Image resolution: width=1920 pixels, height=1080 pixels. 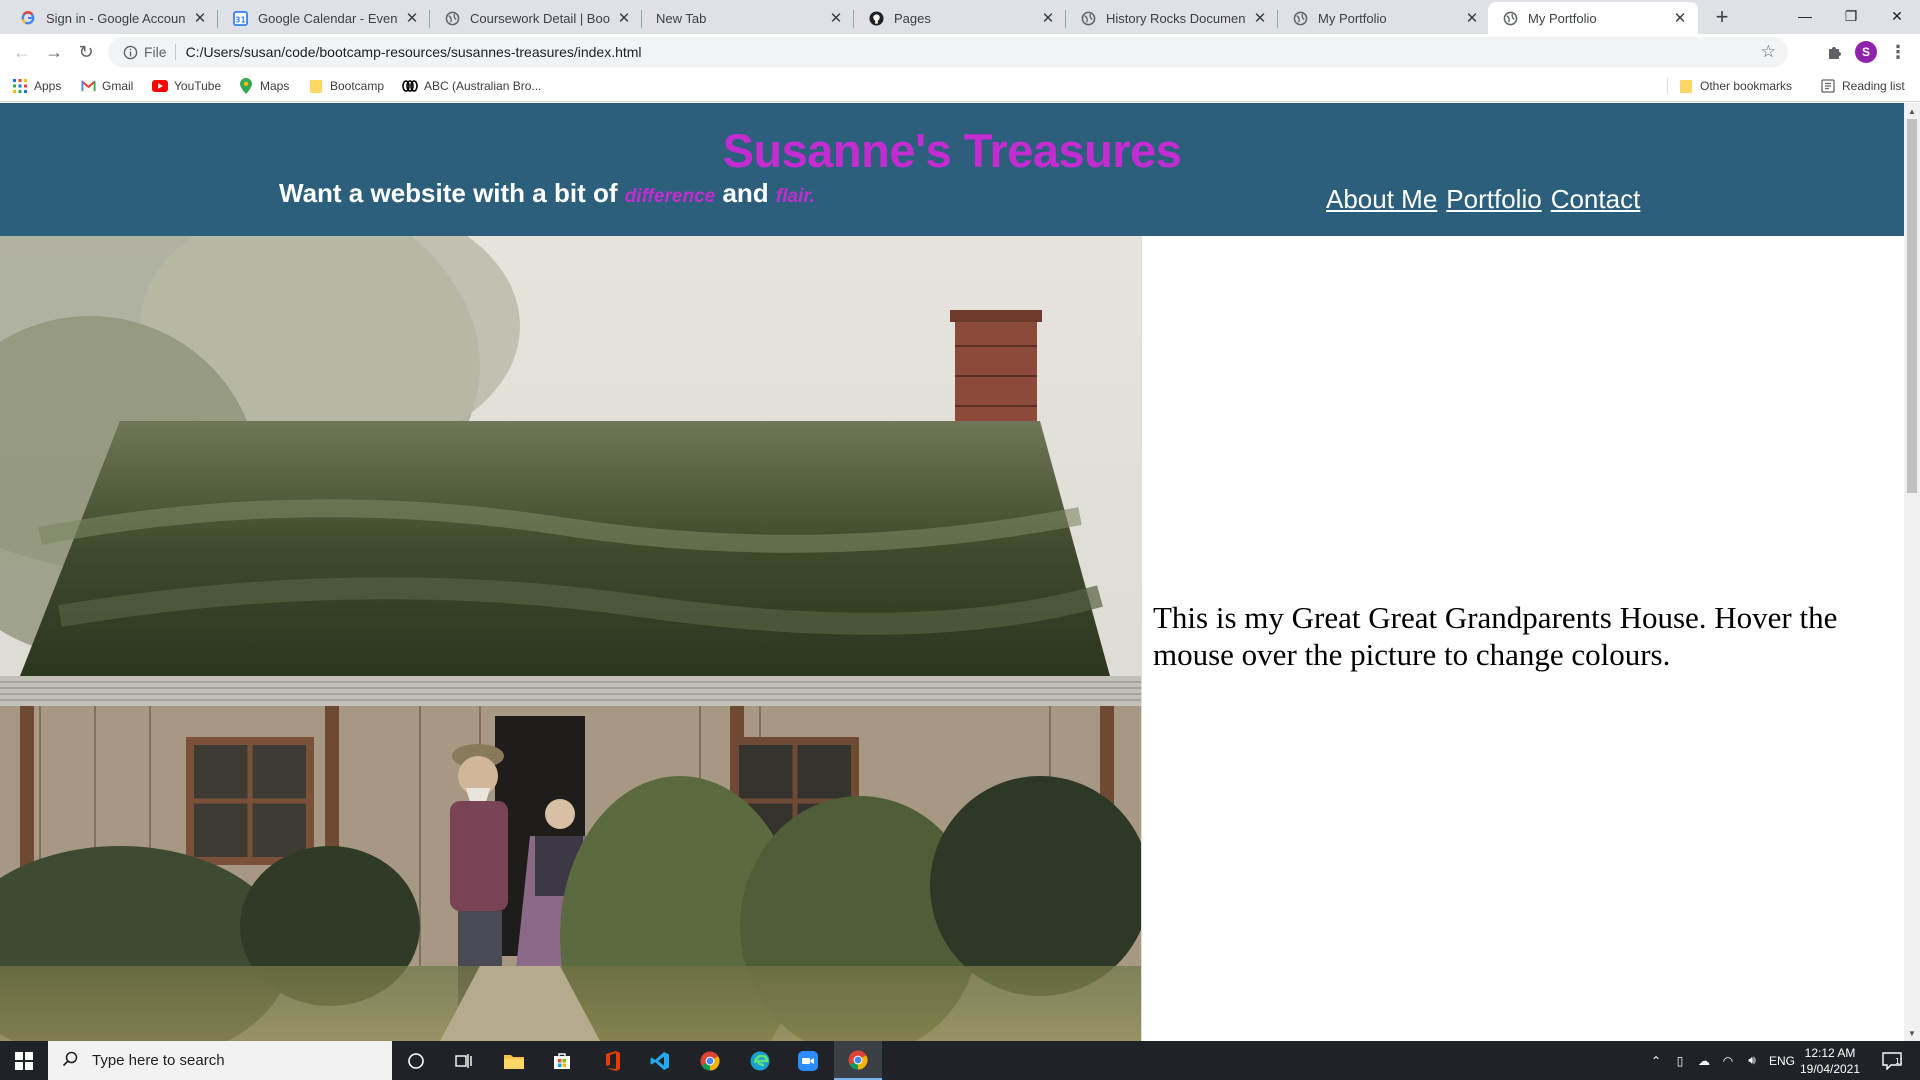 What do you see at coordinates (1898, 1061) in the screenshot?
I see `notification-count: 10` at bounding box center [1898, 1061].